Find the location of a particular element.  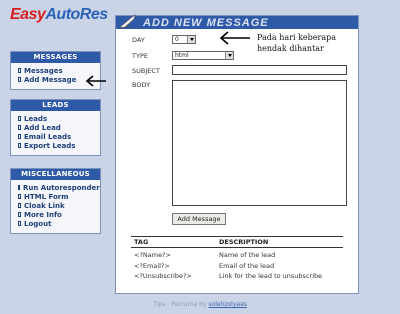

sidebar-item-label: Cloak Link is located at coordinates (44, 205).